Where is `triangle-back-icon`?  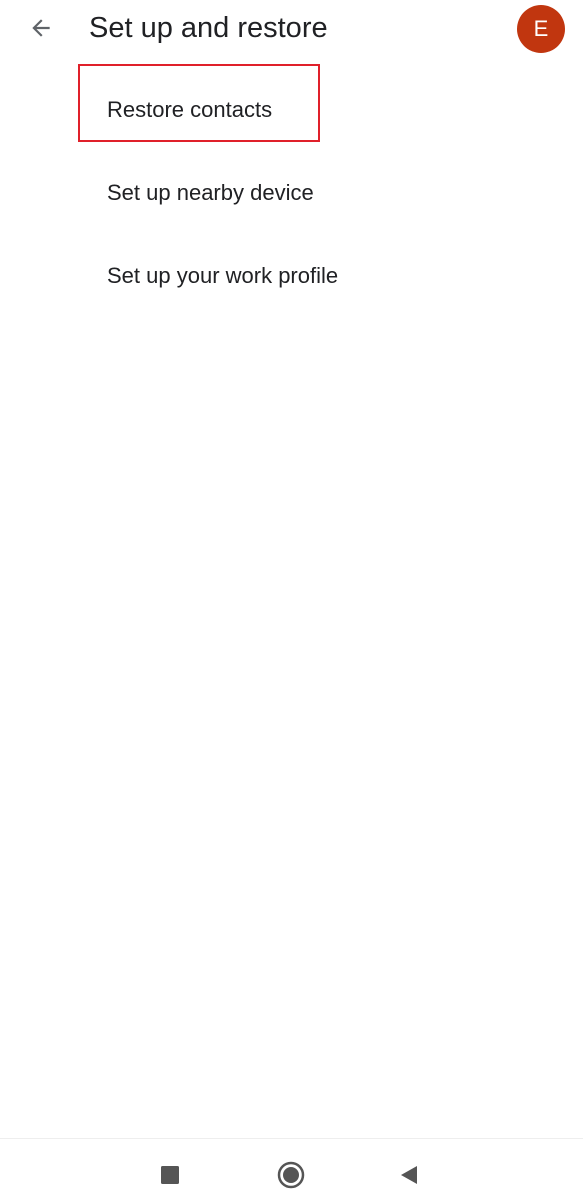 triangle-back-icon is located at coordinates (409, 1175).